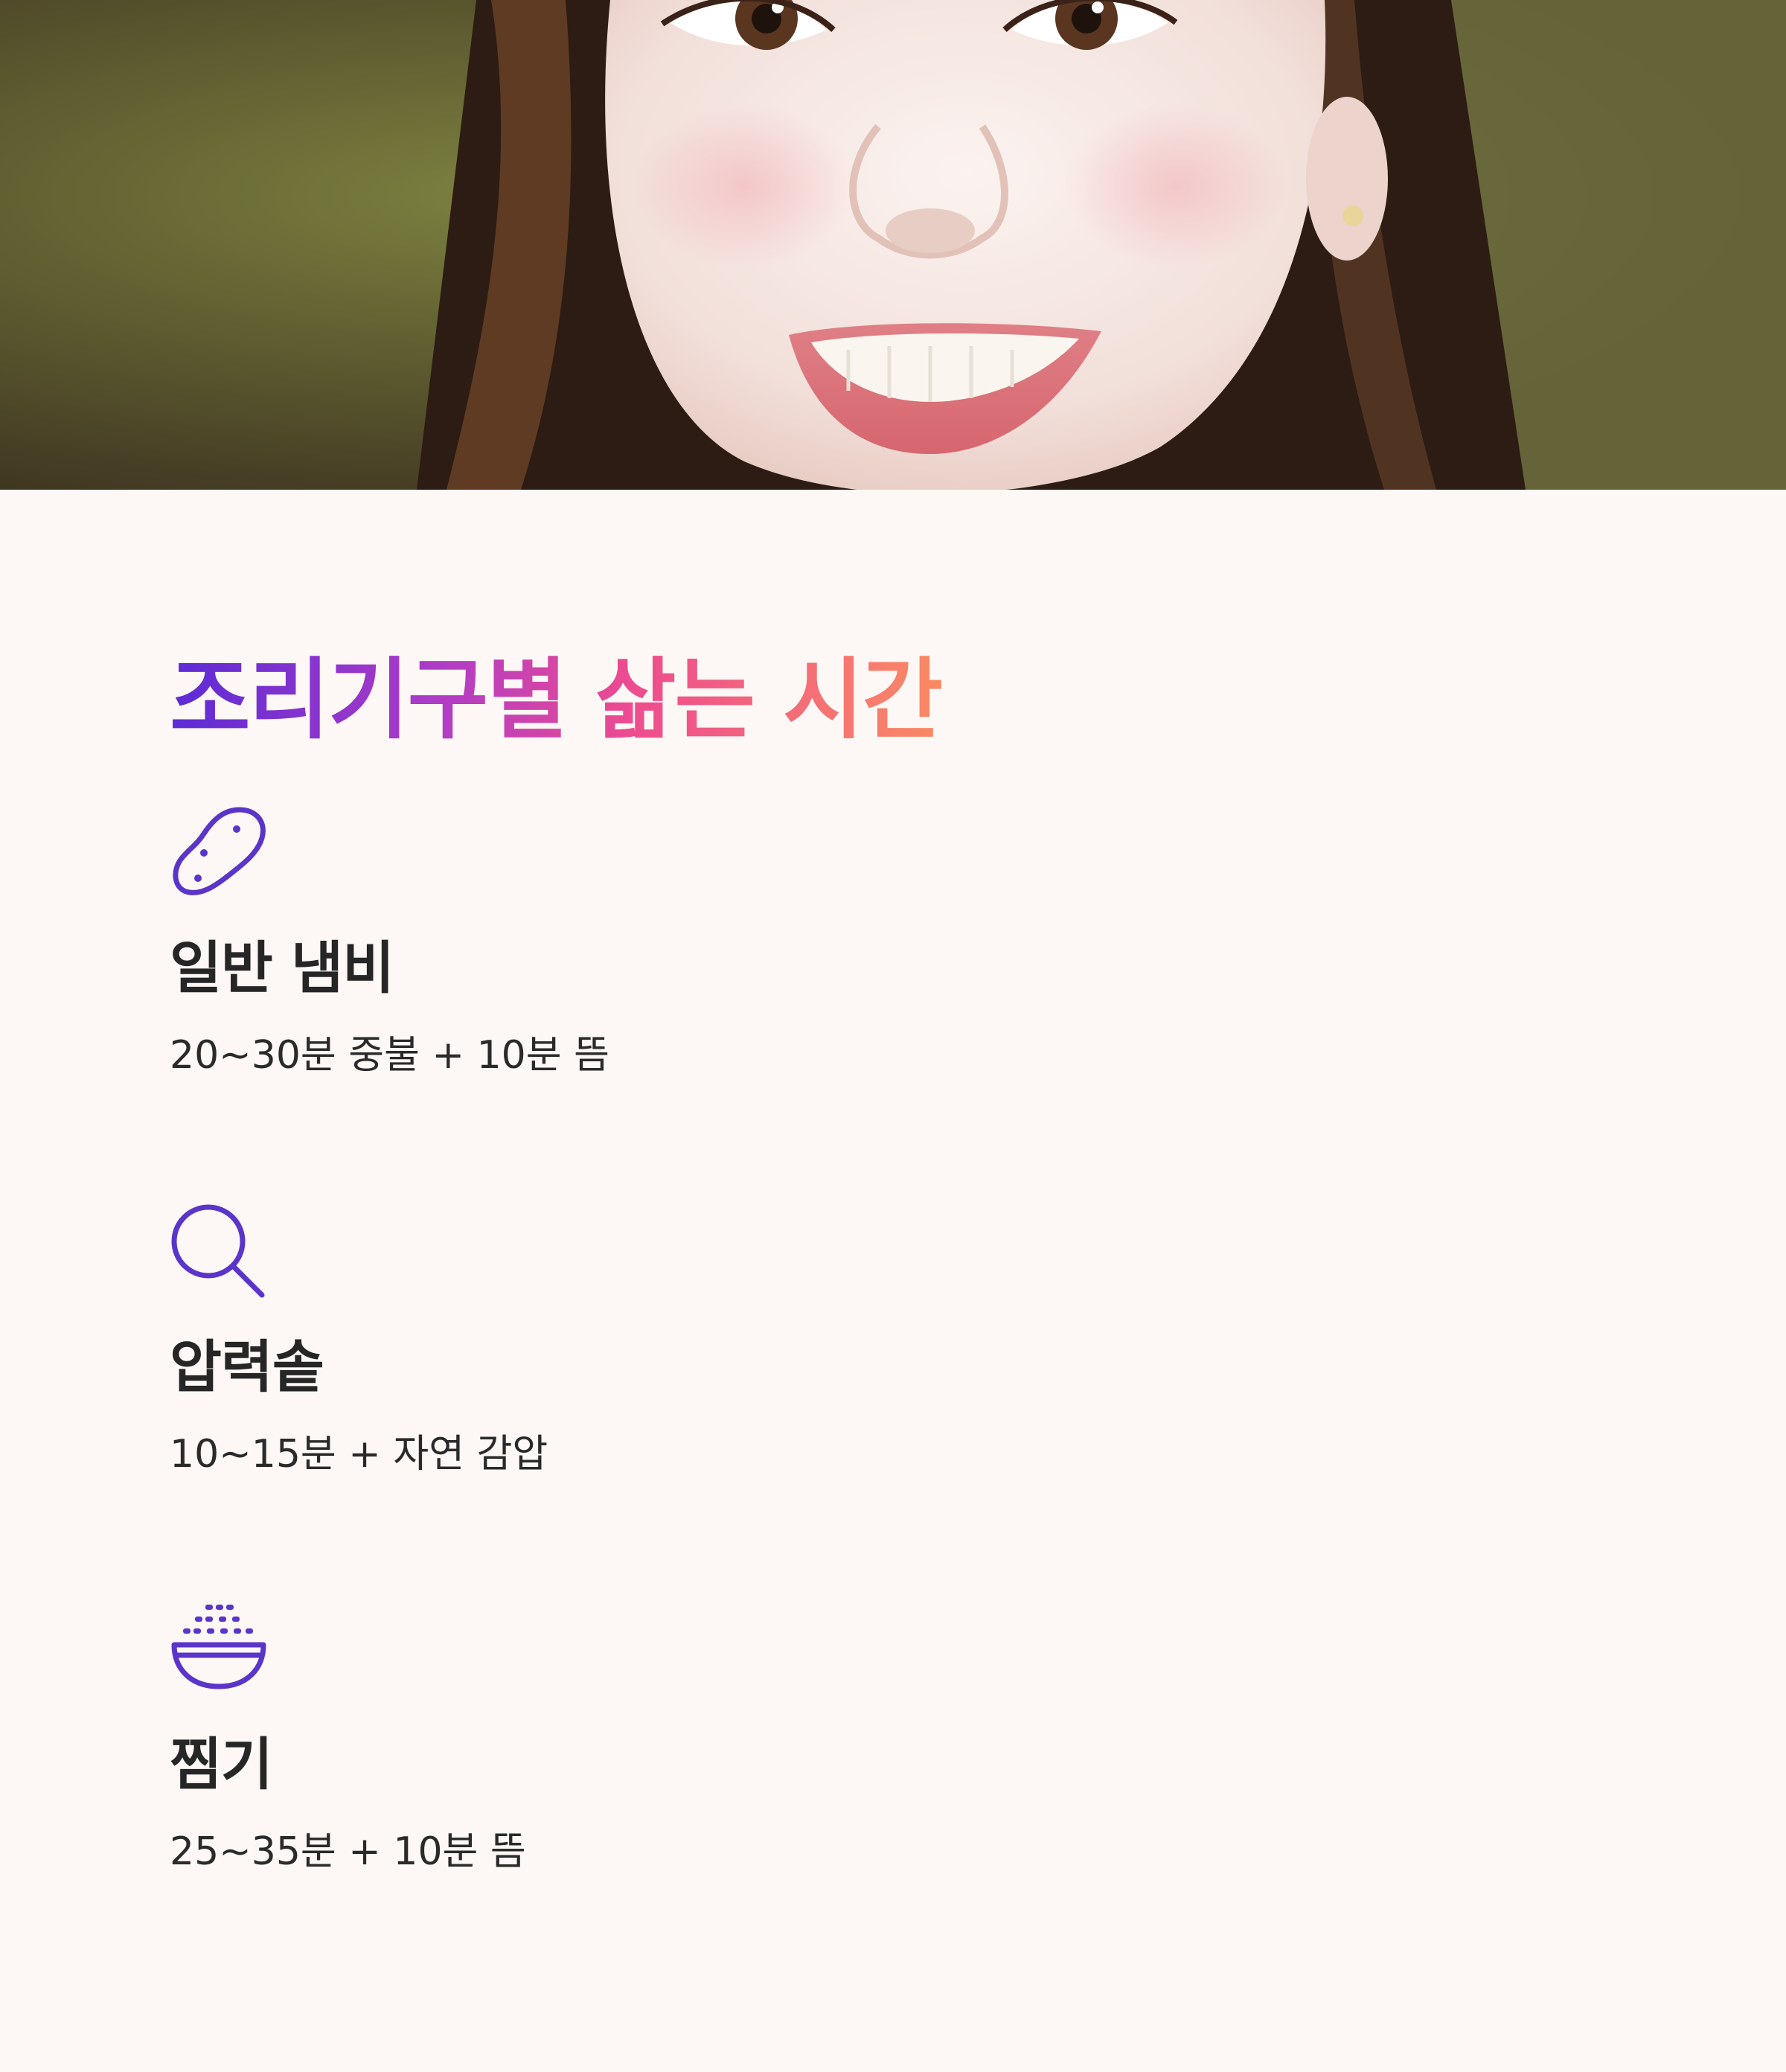 The height and width of the screenshot is (2072, 1786). I want to click on method-name: 찜기, so click(221, 1764).